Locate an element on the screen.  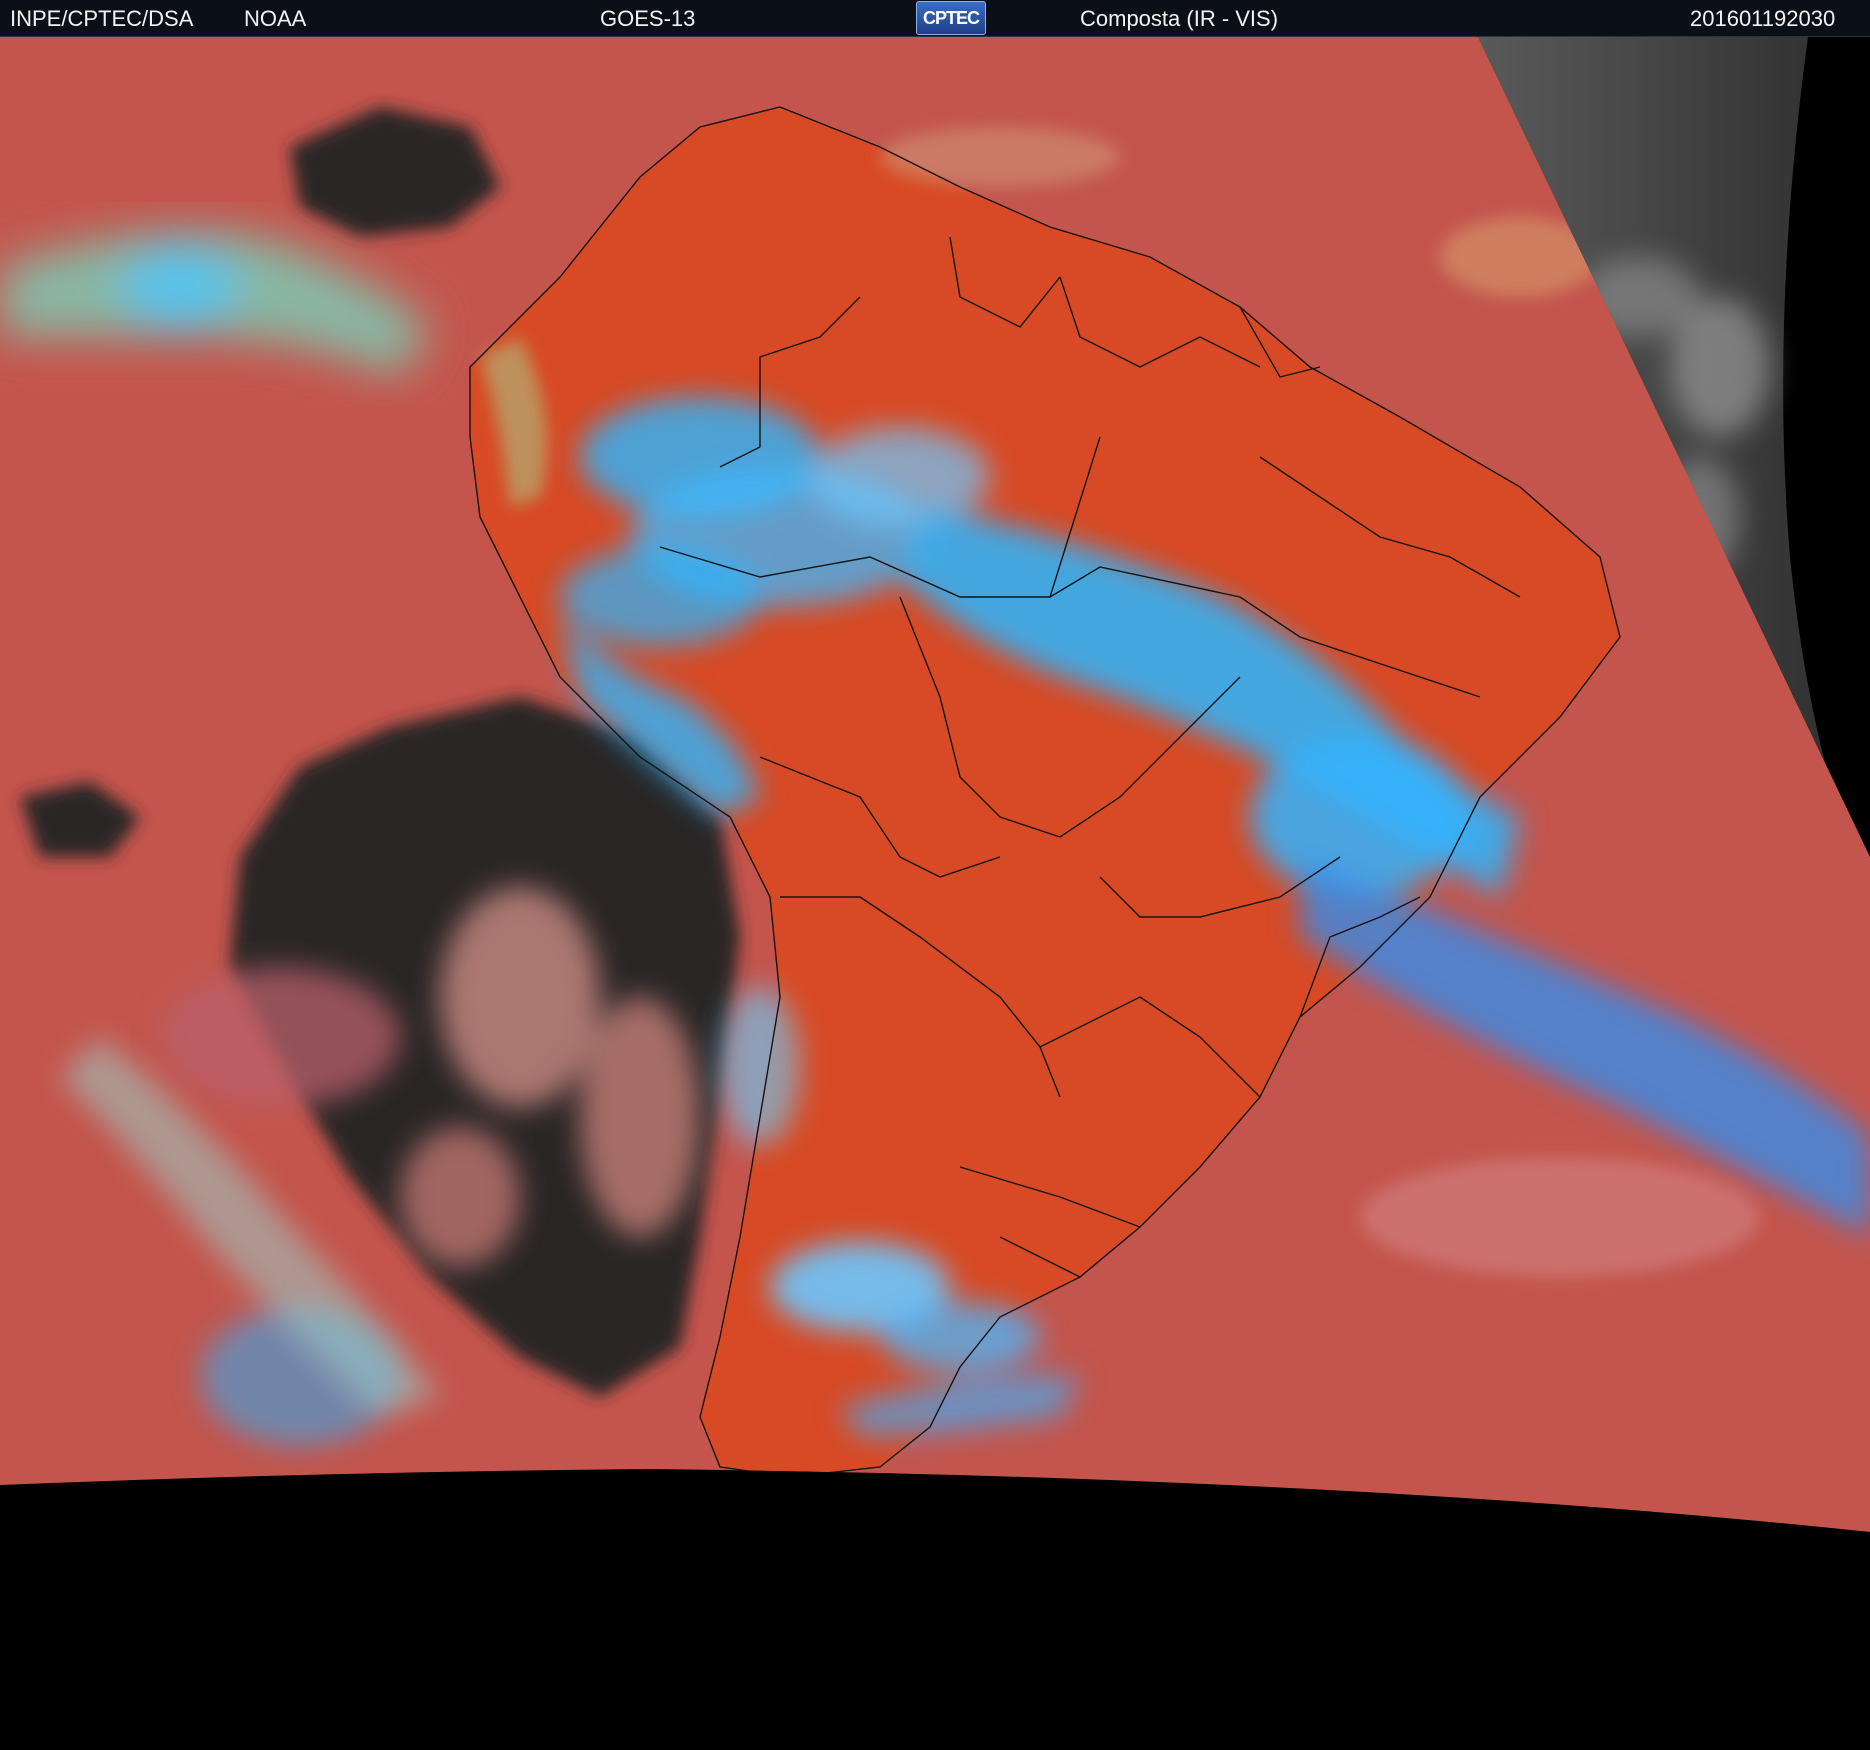
timestamp-label: 201601192030 is located at coordinates (1763, 18).